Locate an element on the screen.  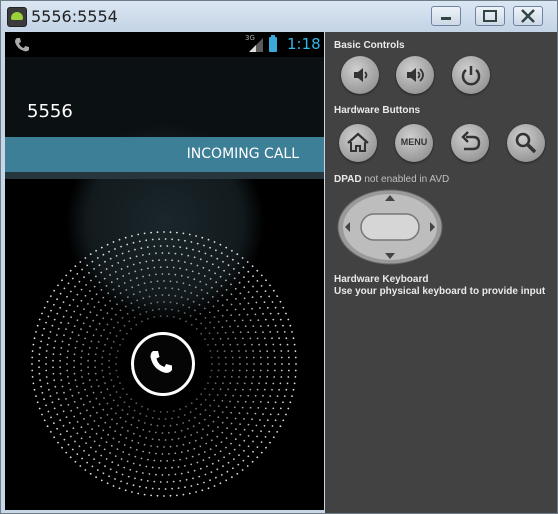
search-icon is located at coordinates (526, 143).